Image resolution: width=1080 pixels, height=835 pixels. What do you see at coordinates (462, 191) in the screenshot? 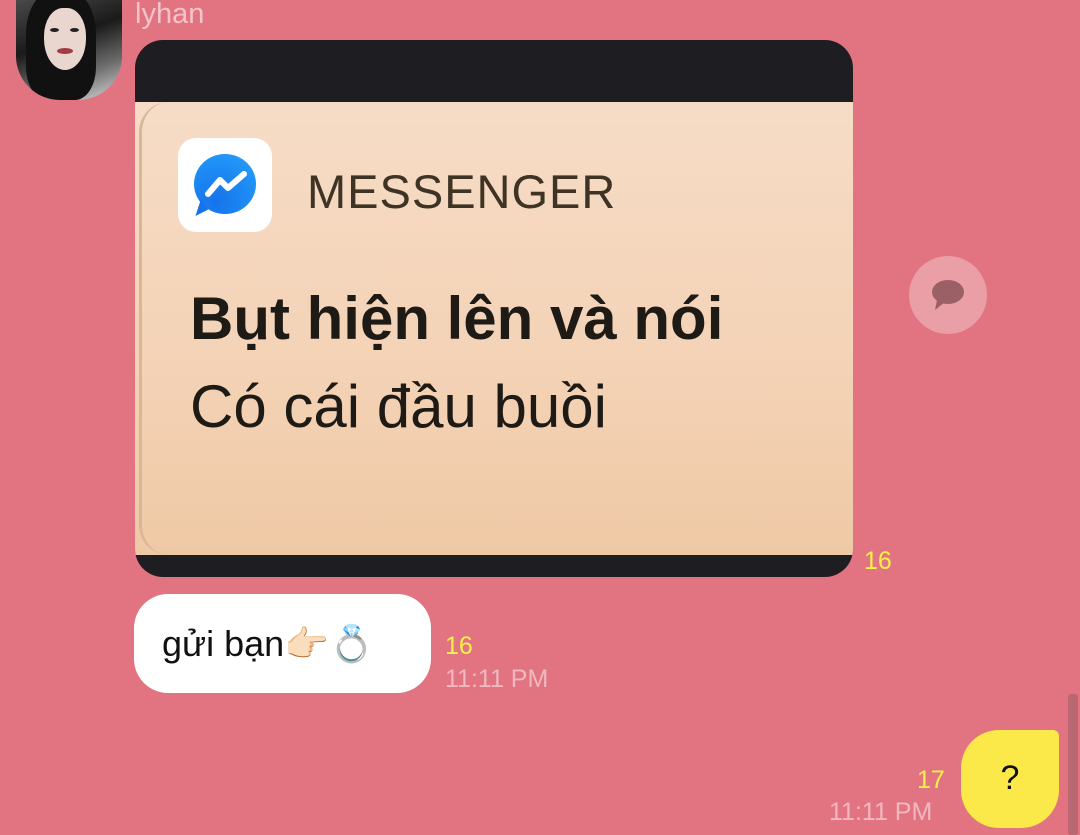
I see `notification-app-name: MESSENGER` at bounding box center [462, 191].